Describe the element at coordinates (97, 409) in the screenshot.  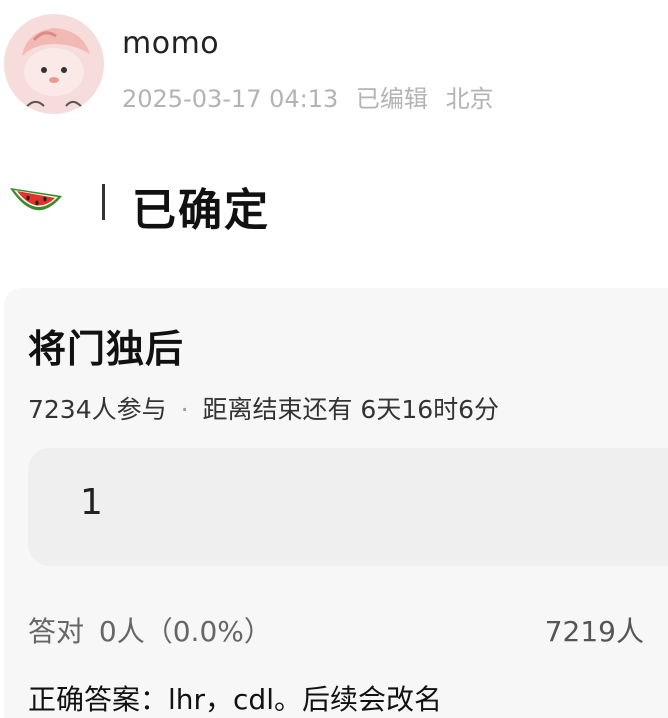
I see `poll-participants: 7234人参与` at that location.